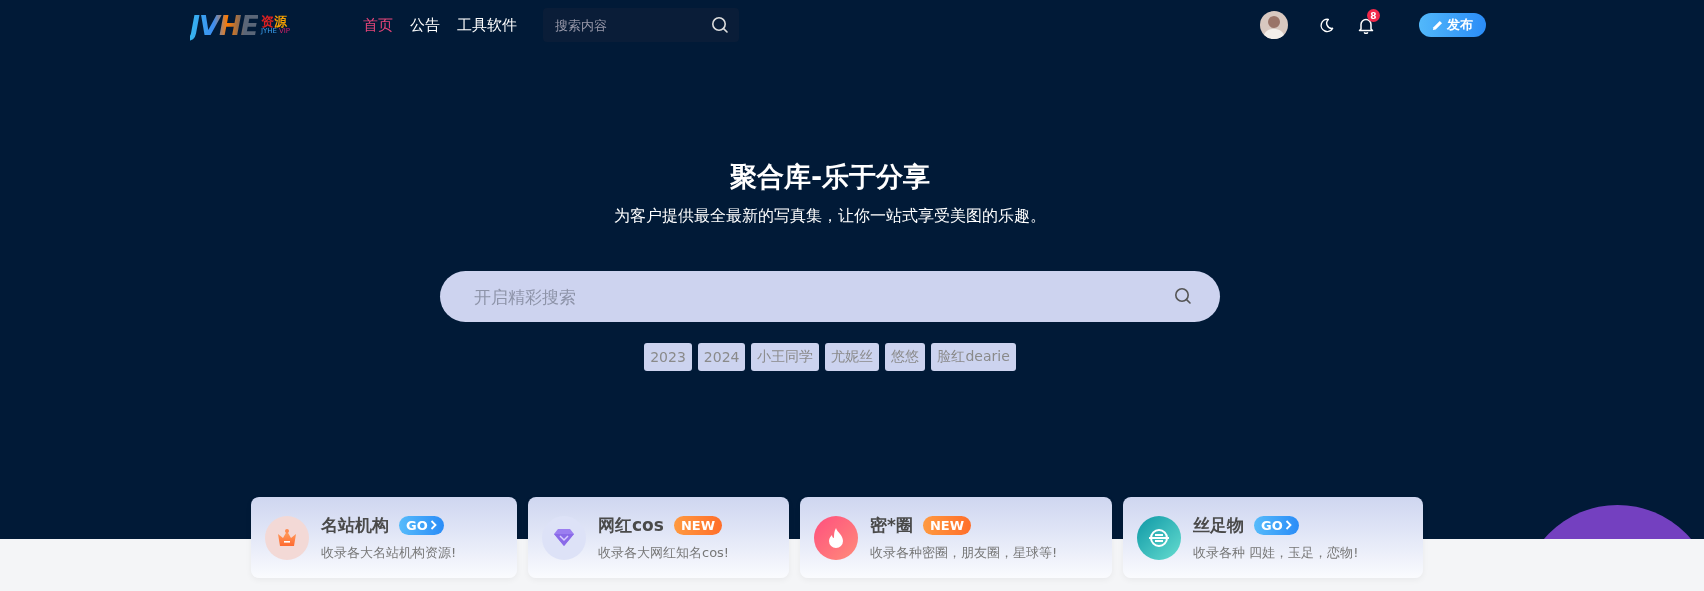 The height and width of the screenshot is (591, 1704). What do you see at coordinates (964, 552) in the screenshot?
I see `card-description: 收录各种密圈，朋友圈，星球等!` at bounding box center [964, 552].